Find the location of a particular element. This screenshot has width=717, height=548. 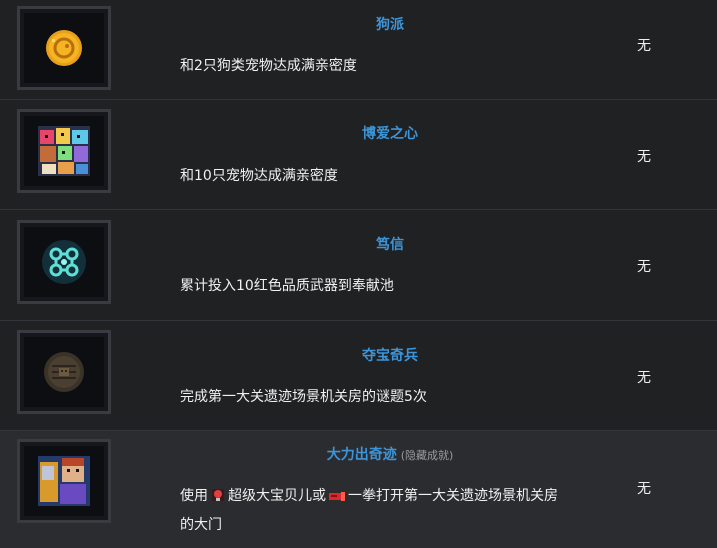

achievement-description: 累计投入10红色品质武器到奉献池 is located at coordinates (287, 286).